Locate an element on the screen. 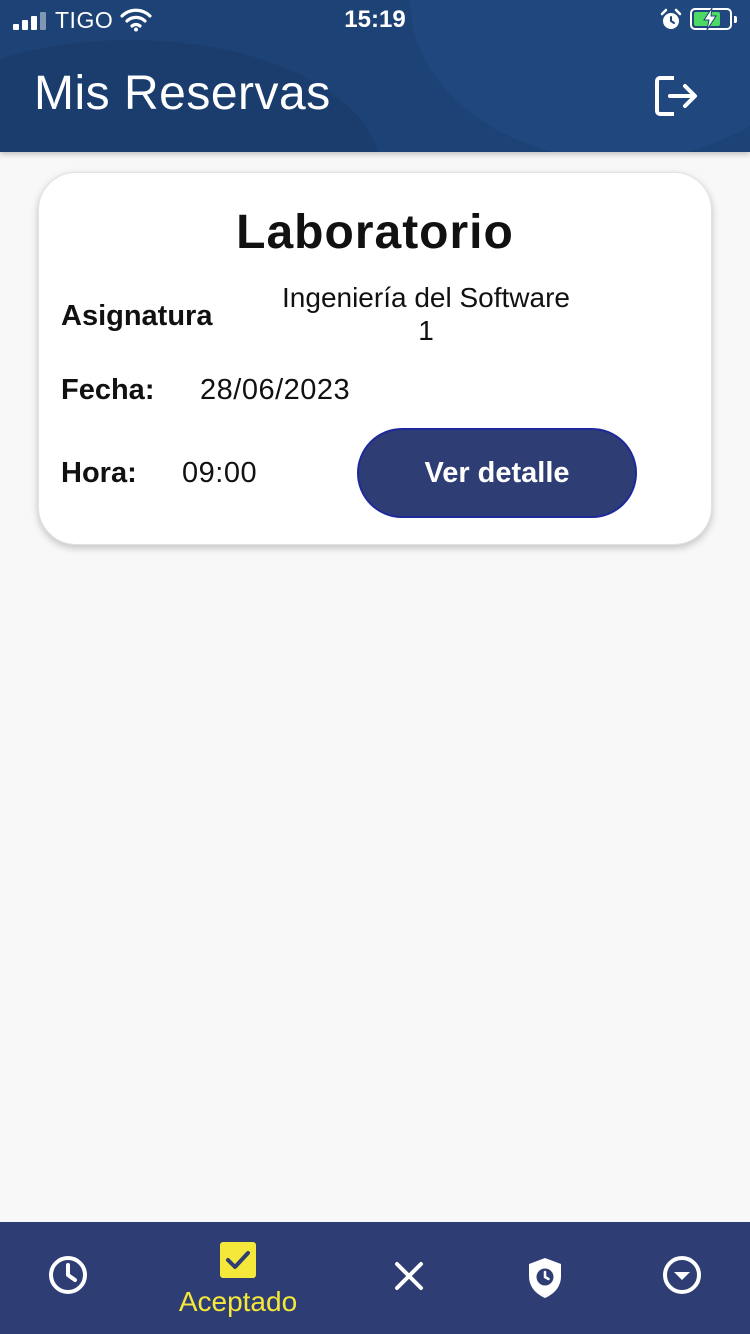 The width and height of the screenshot is (750, 1334). subject-label: Asignatura is located at coordinates (137, 316).